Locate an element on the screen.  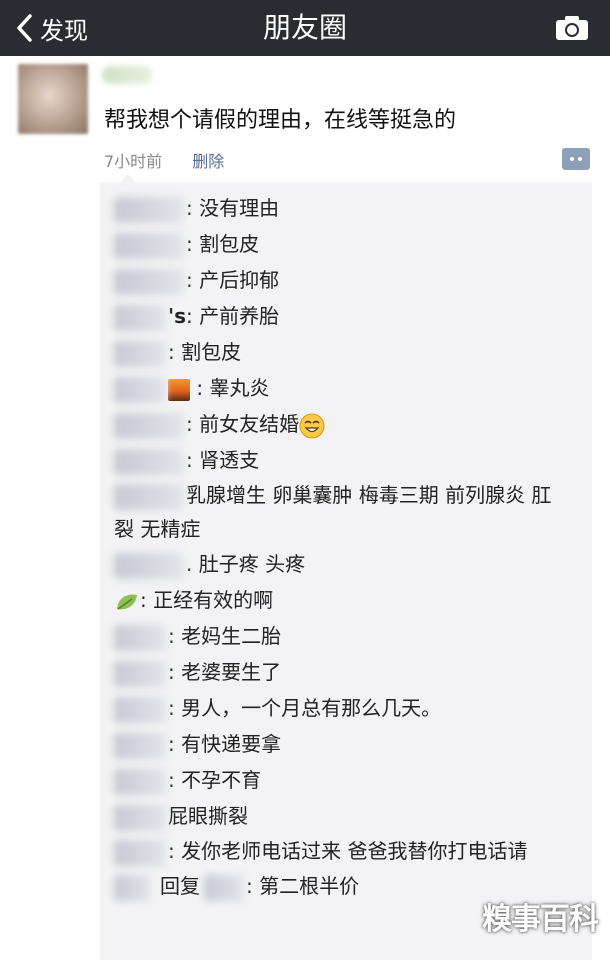
comment-text: : 老妈生二胎 is located at coordinates (225, 636).